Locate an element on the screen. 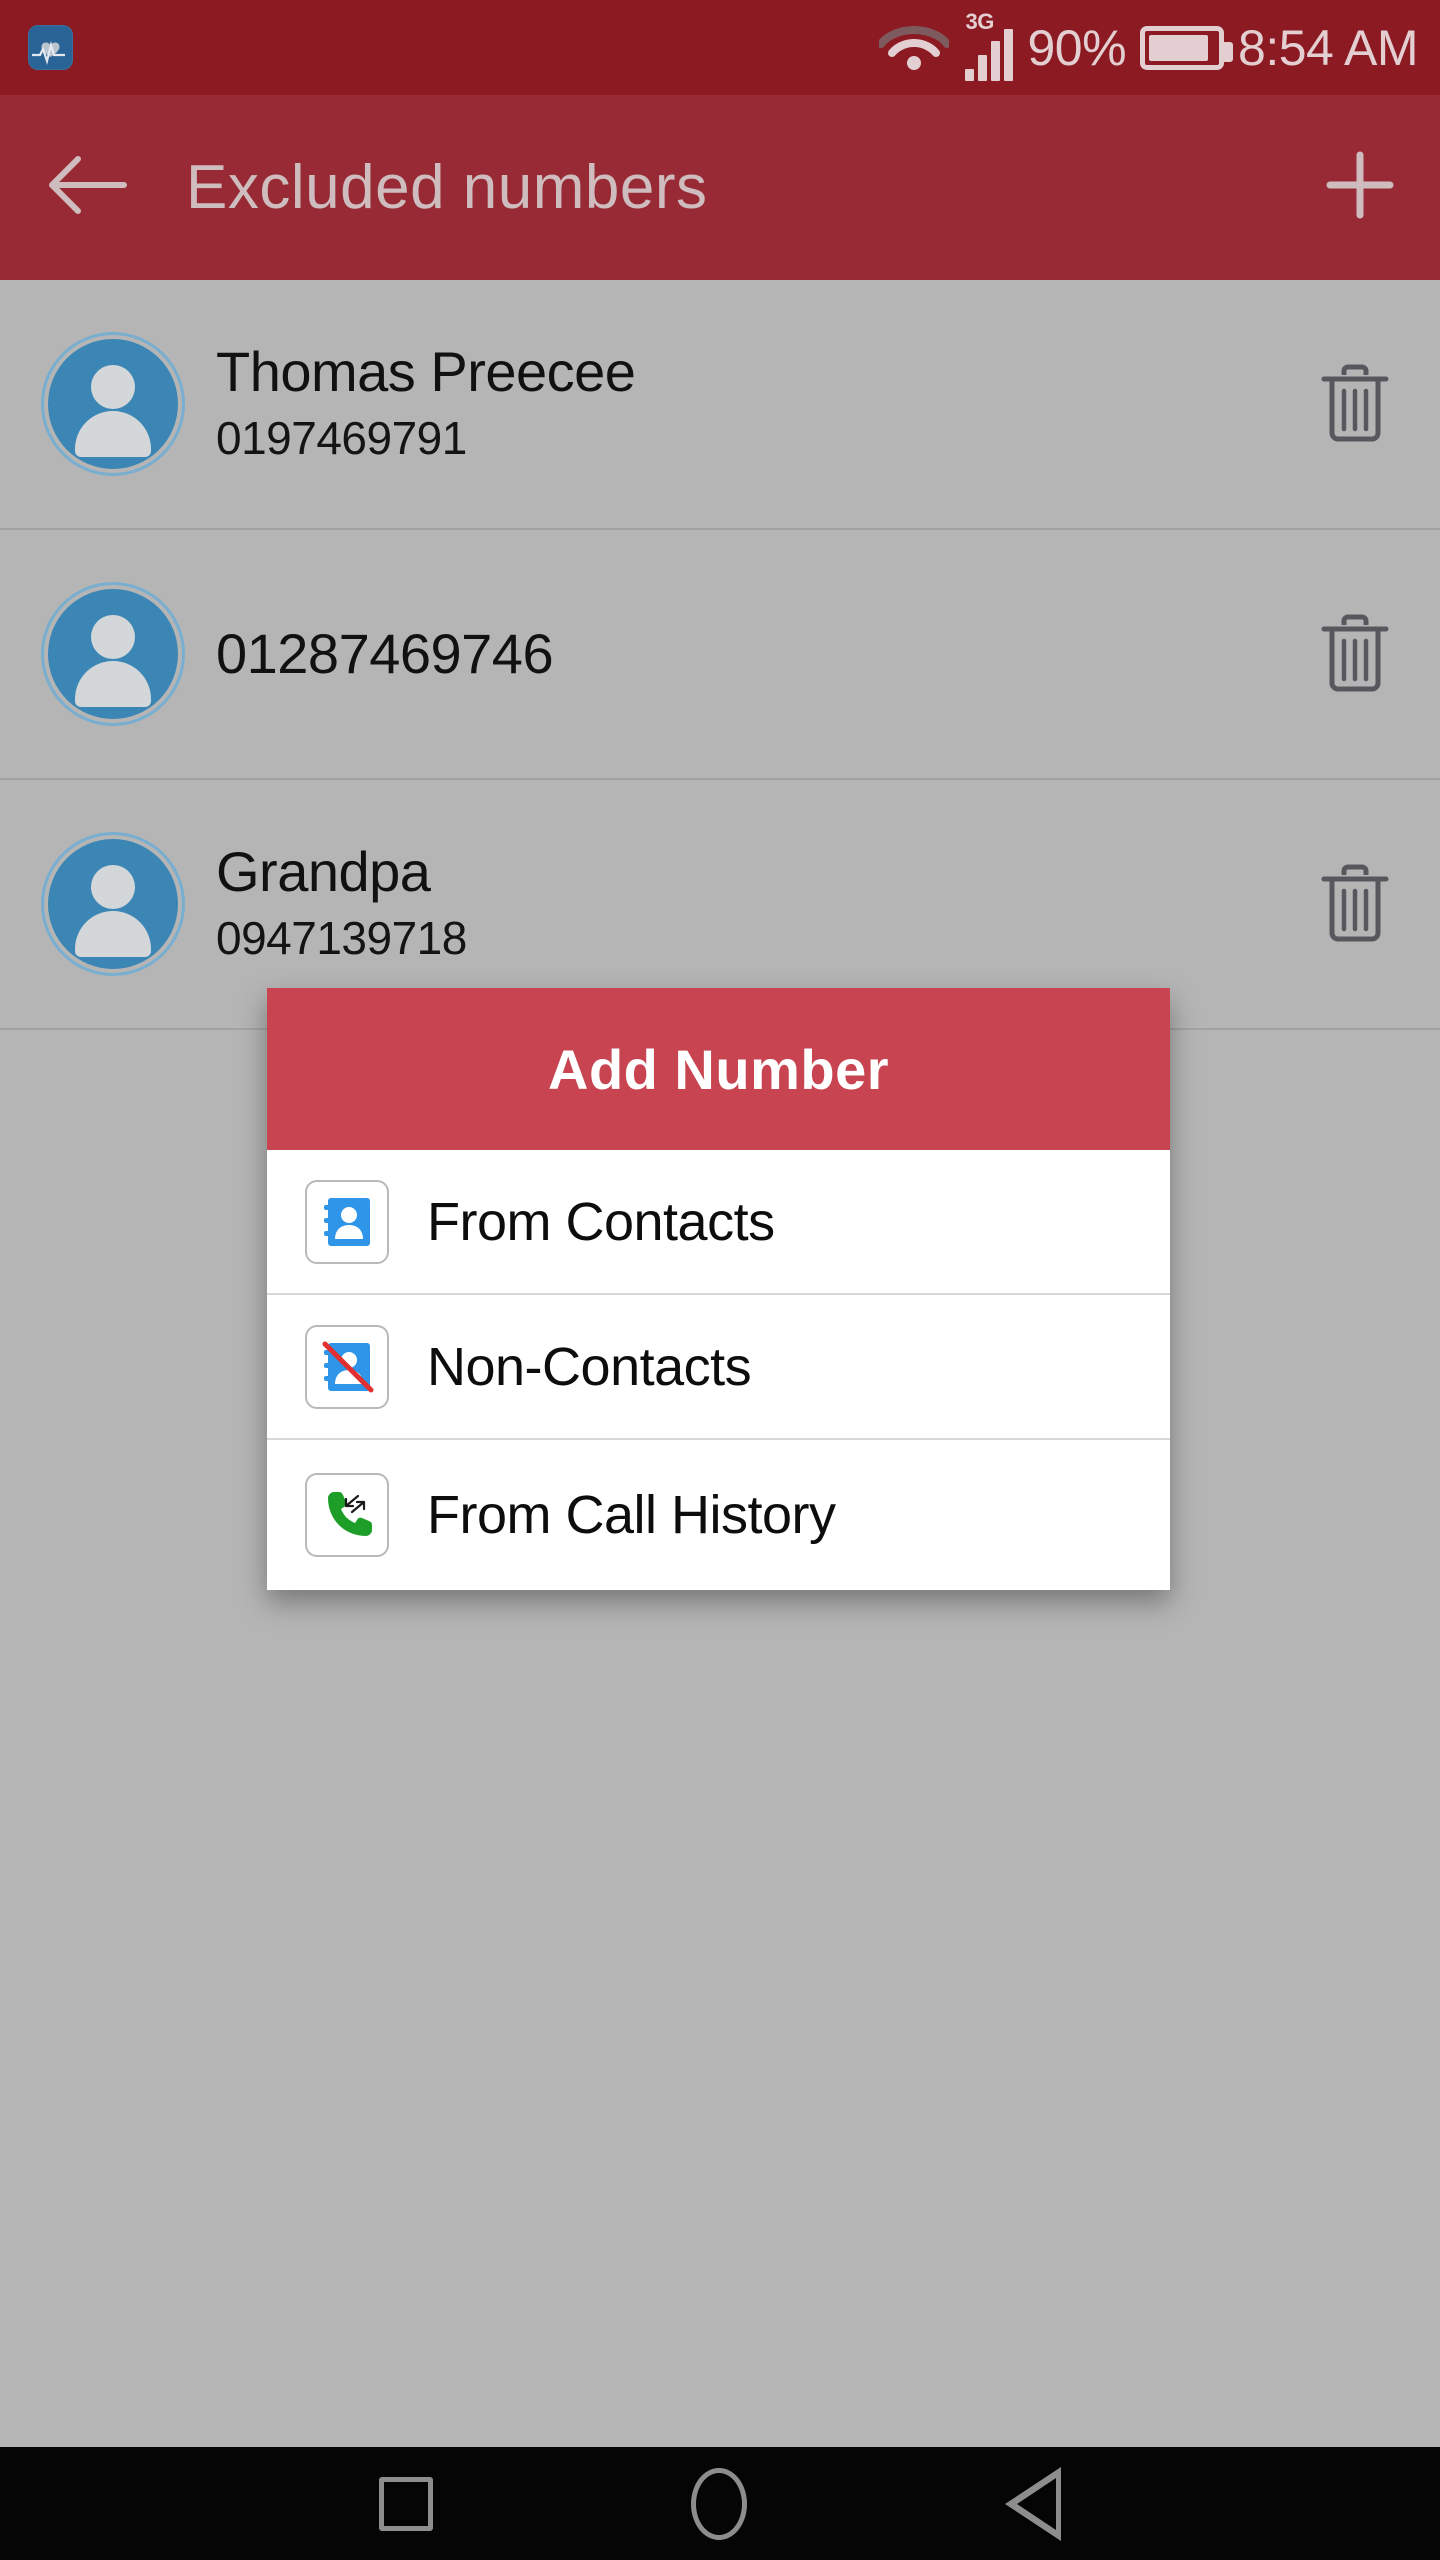 This screenshot has height=2560, width=1440. menu-item-from-call-history: From Call History is located at coordinates (718, 1515).